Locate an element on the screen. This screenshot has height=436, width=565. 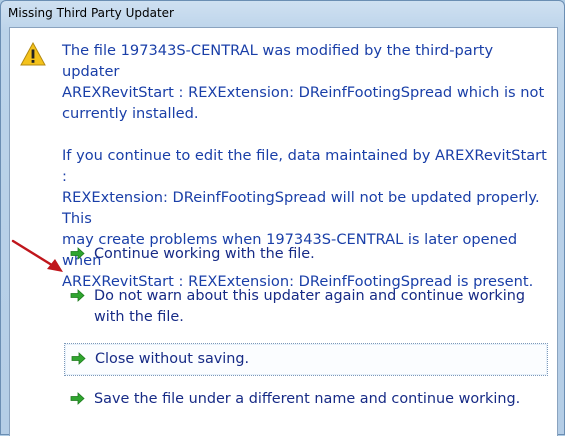
continue-working-command: Continue working with the file. is located at coordinates (306, 254).